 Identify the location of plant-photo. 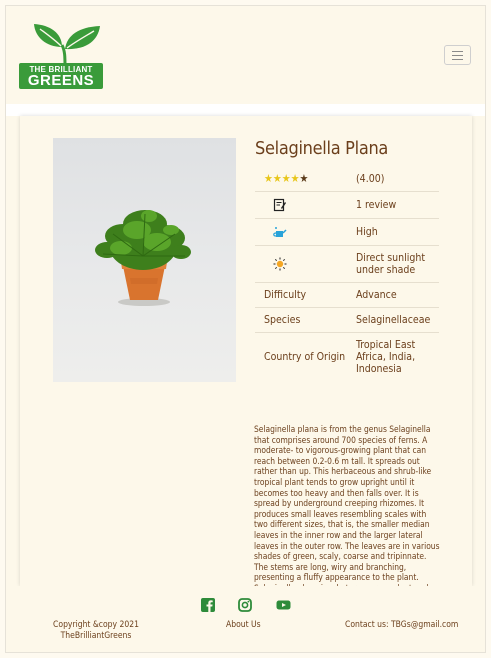
(144, 260).